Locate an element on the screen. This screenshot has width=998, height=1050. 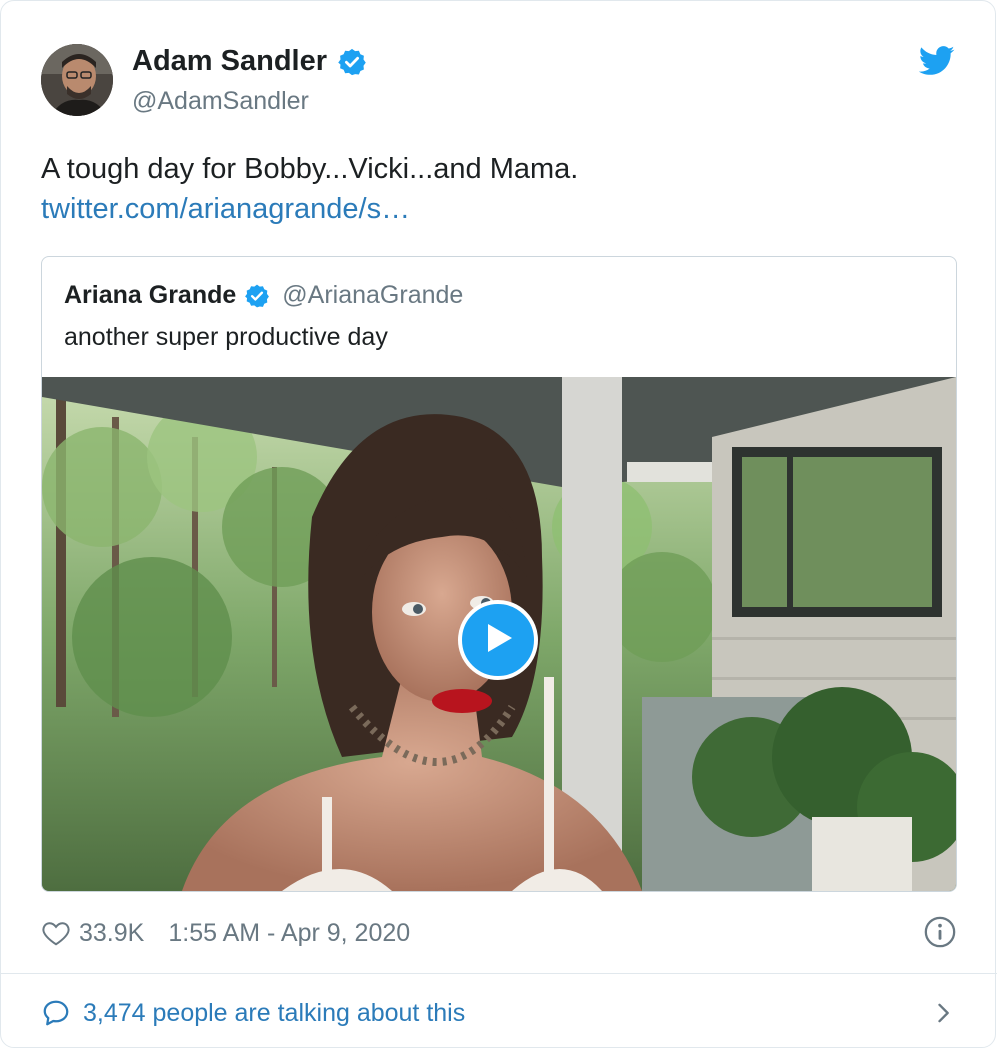
divider is located at coordinates (499, 973).